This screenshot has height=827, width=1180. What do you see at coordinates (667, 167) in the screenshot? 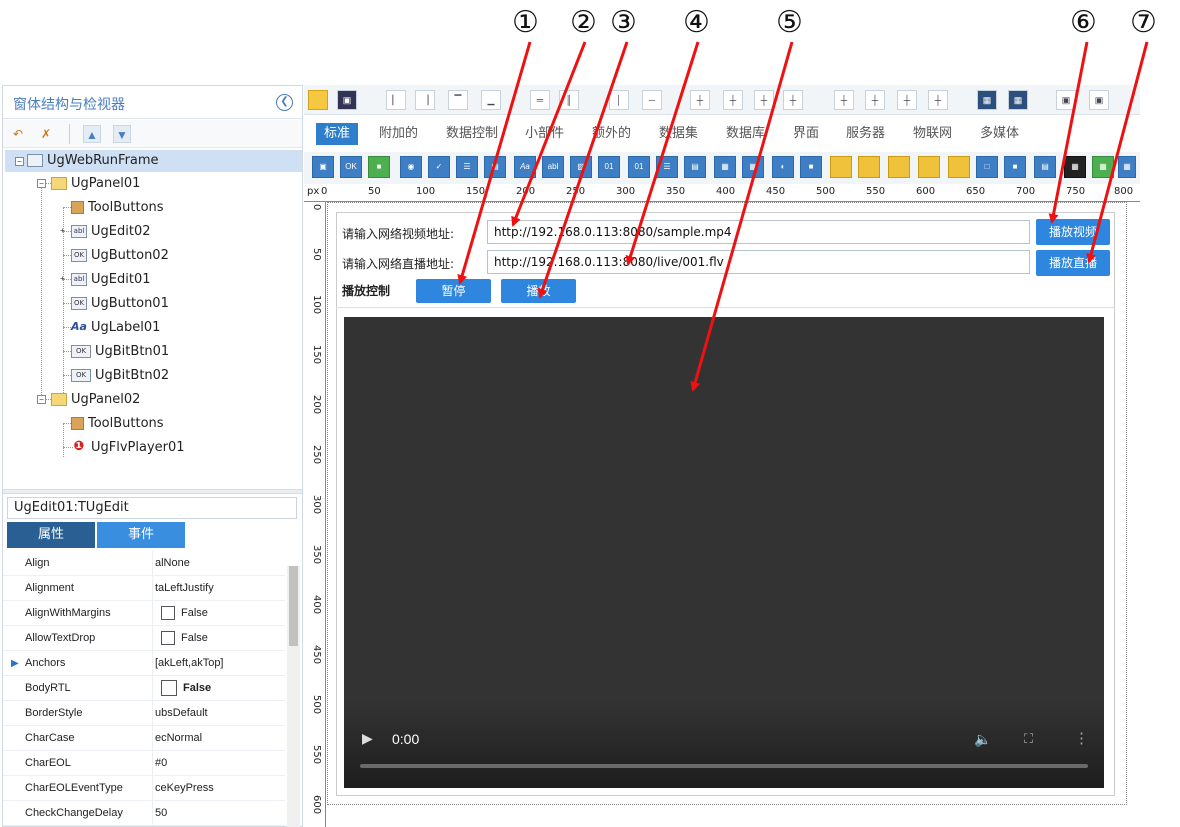
I see `grid-component-icon: ☰` at bounding box center [667, 167].